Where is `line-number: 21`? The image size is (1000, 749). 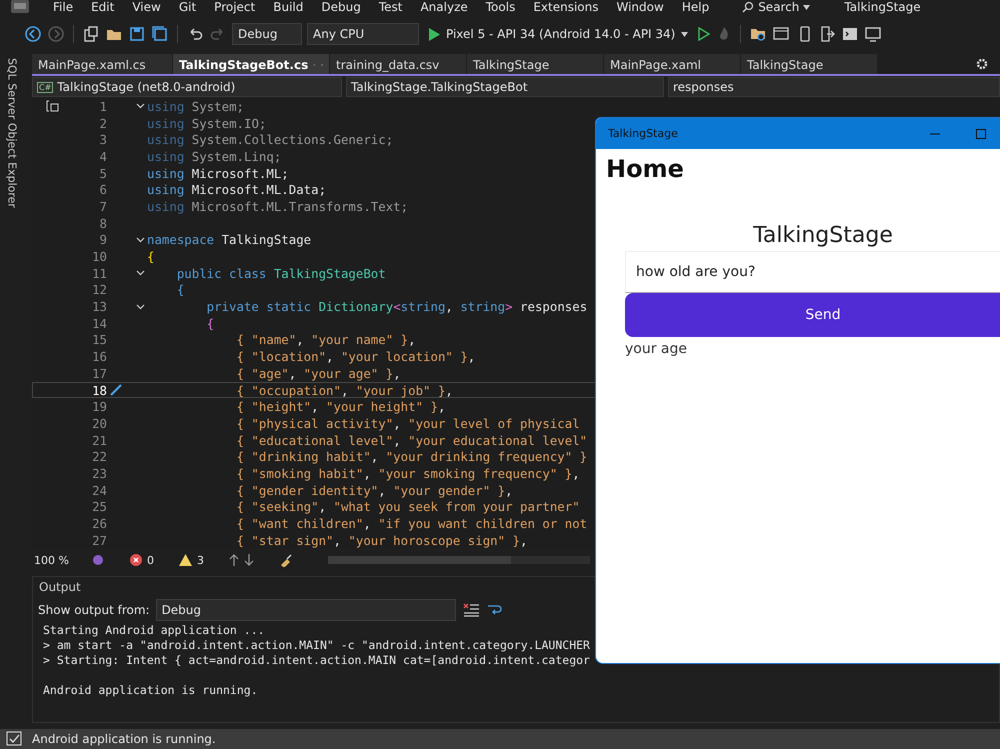
line-number: 21 is located at coordinates (99, 440).